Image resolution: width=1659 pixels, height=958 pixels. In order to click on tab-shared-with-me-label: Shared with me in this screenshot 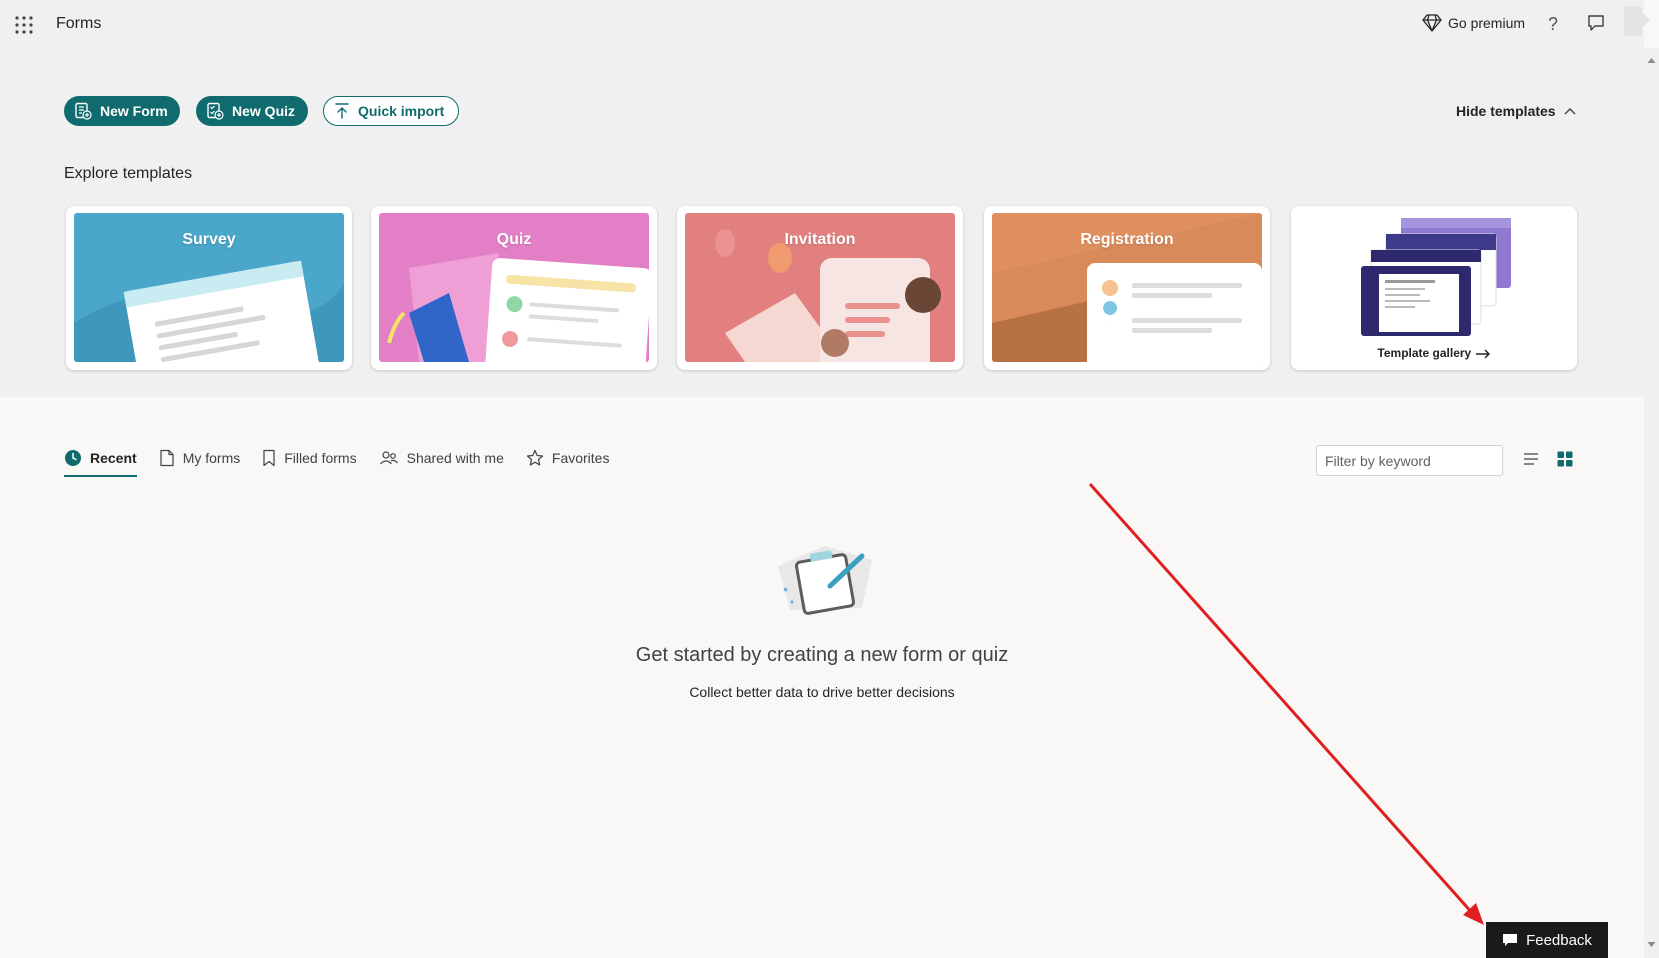, I will do `click(455, 458)`.